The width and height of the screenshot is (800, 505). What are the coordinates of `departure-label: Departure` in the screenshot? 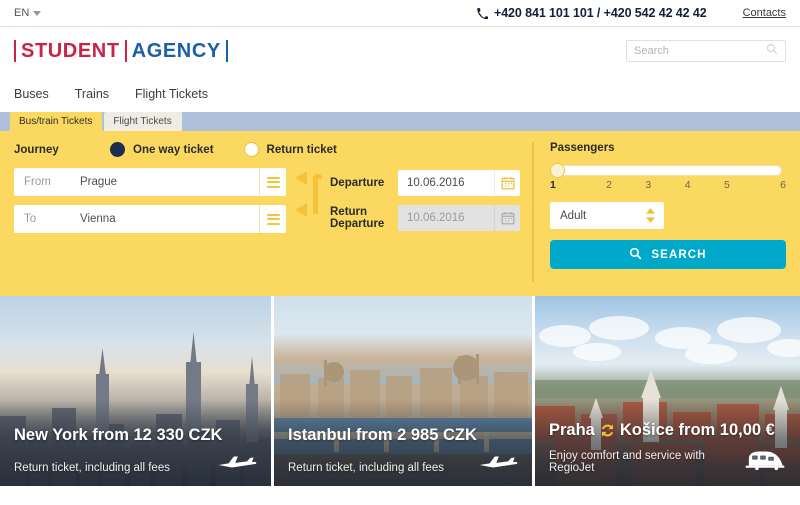 It's located at (357, 183).